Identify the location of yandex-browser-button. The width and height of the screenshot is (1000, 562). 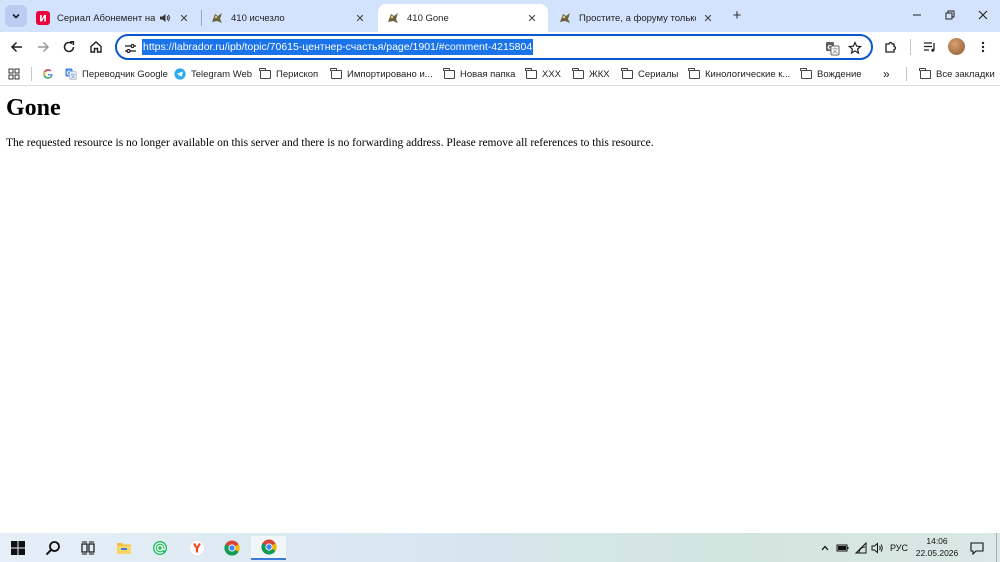
(197, 548).